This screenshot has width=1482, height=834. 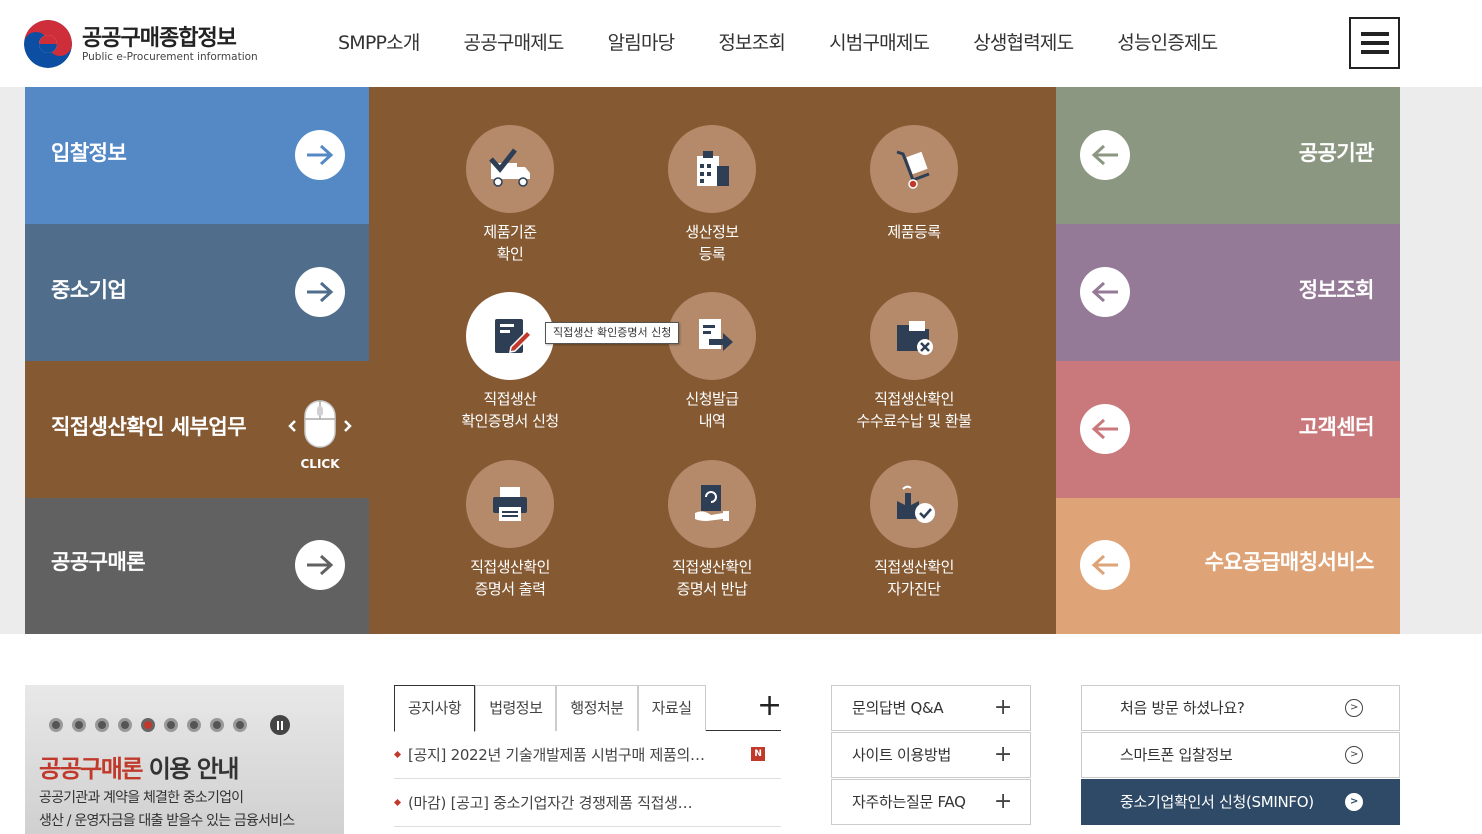 I want to click on service-label: 생산정보등록, so click(x=712, y=243).